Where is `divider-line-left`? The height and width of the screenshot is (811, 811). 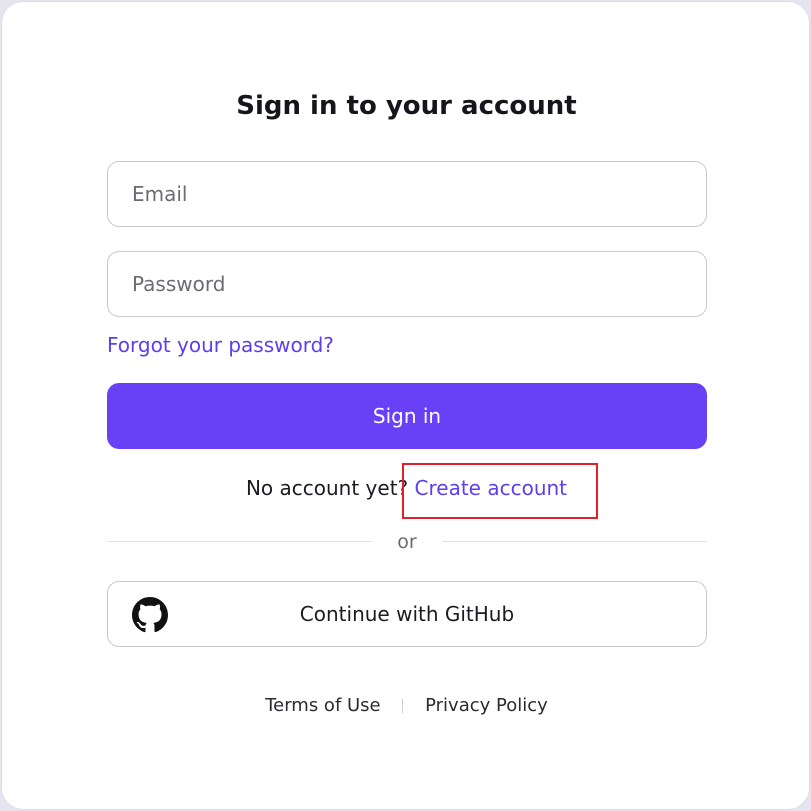
divider-line-left is located at coordinates (239, 541).